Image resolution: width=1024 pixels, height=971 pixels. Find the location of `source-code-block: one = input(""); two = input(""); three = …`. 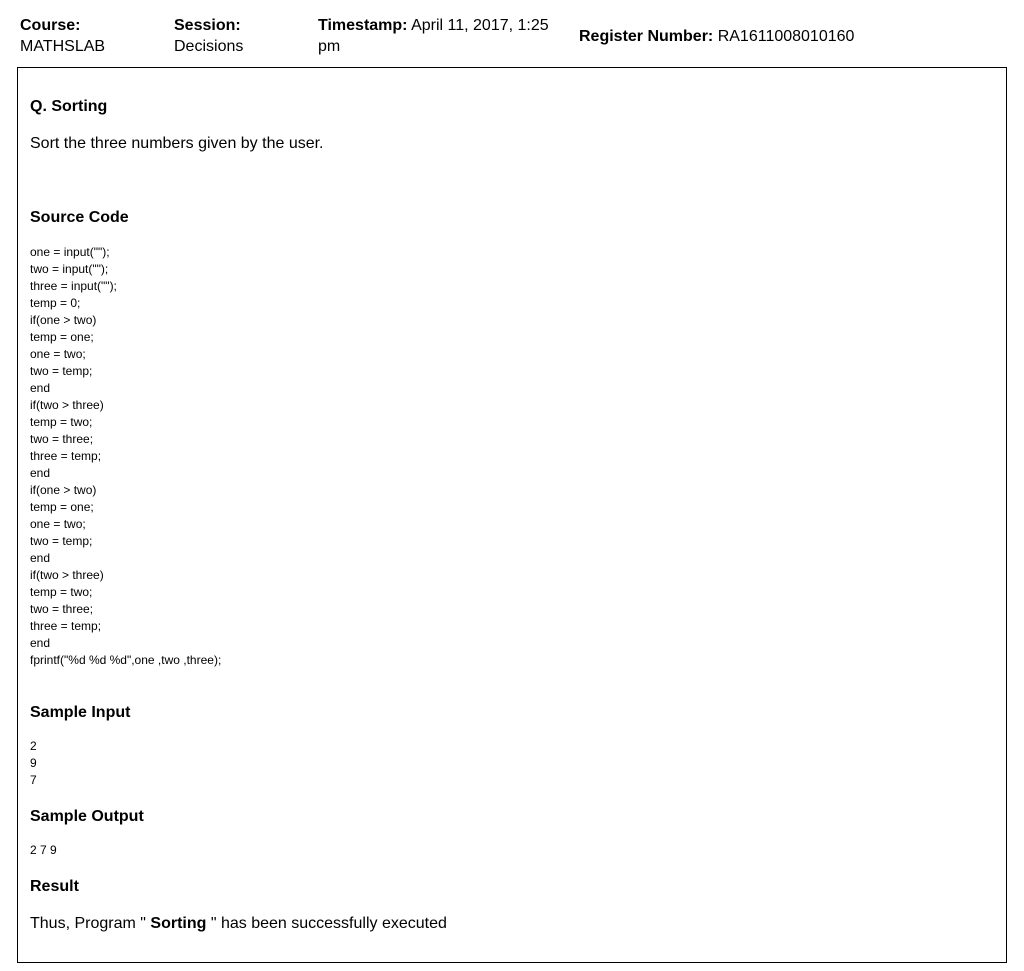

source-code-block: one = input(""); two = input(""); three = … is located at coordinates (125, 456).